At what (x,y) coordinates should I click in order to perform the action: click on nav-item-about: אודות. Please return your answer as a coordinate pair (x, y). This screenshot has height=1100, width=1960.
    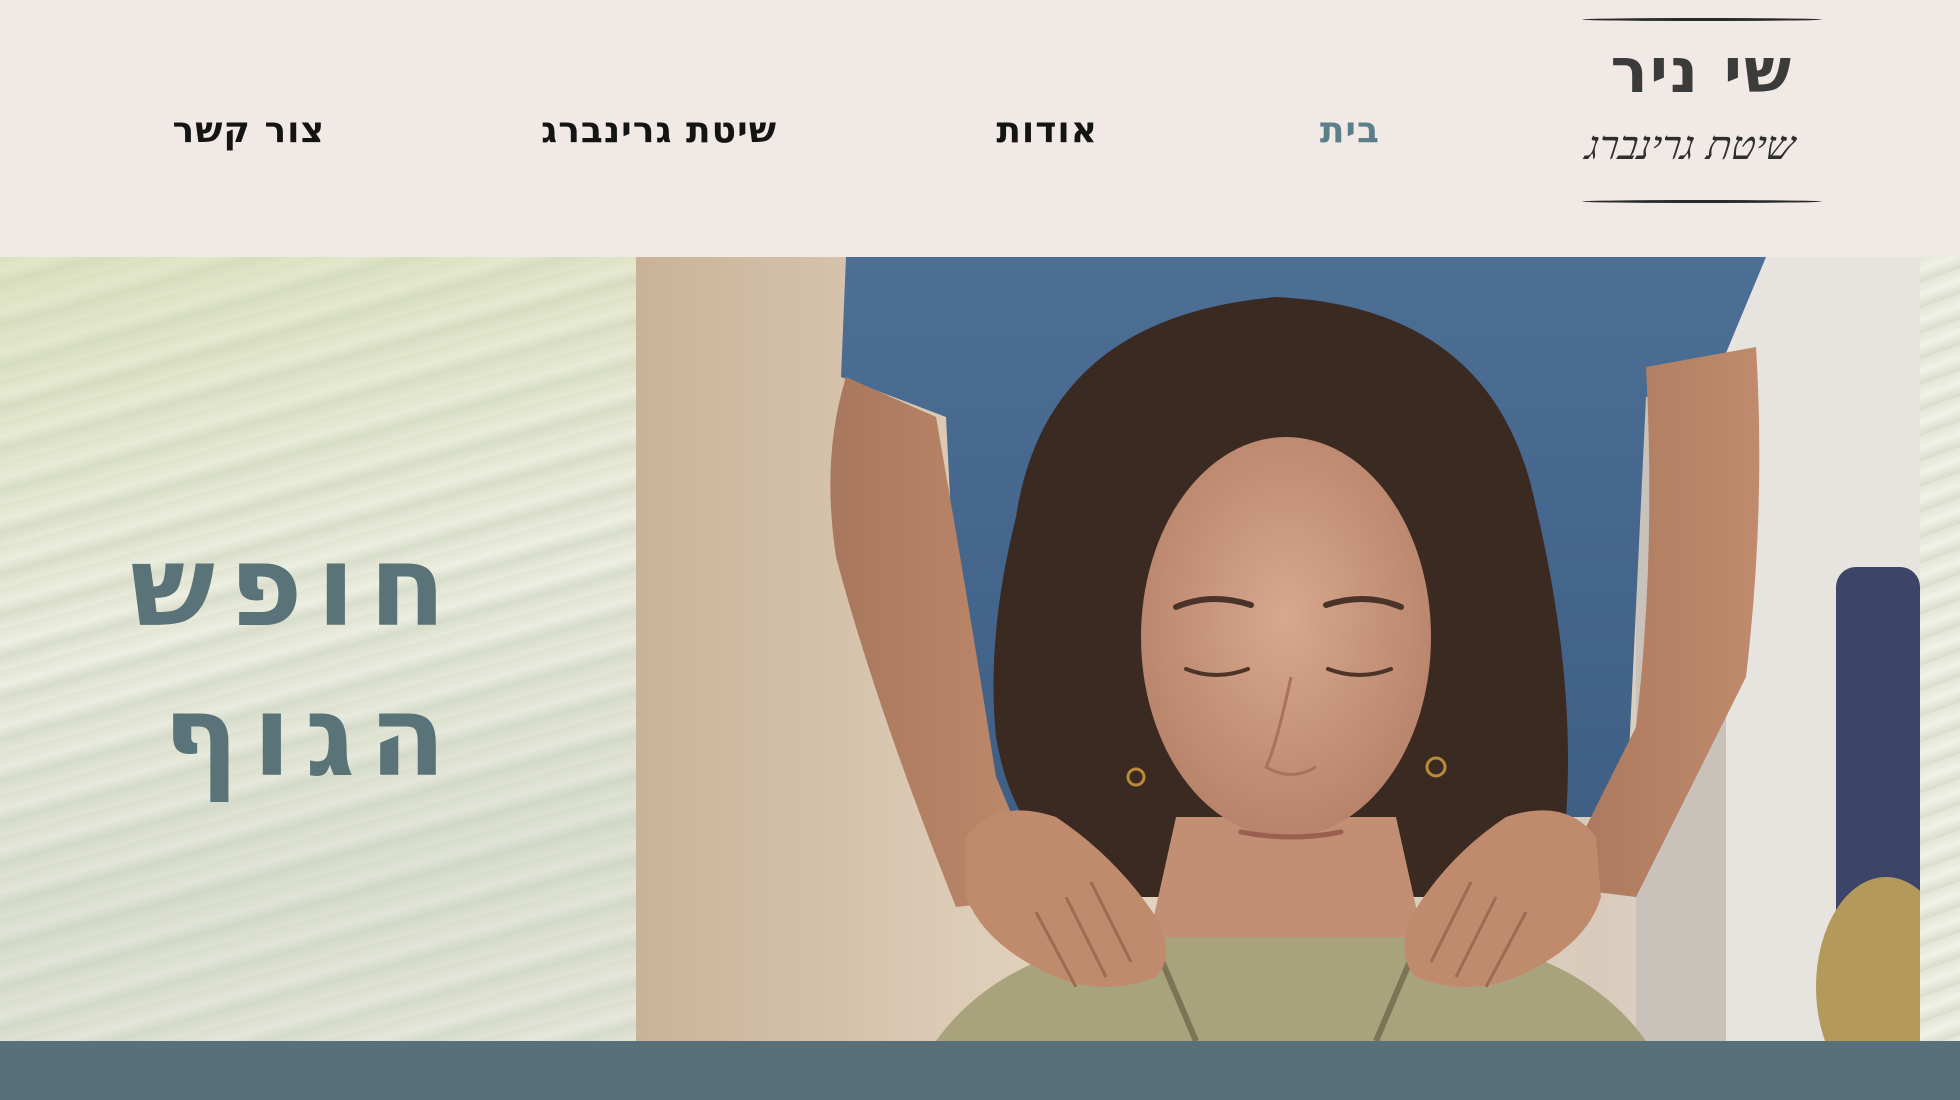
    Looking at the image, I should click on (1047, 130).